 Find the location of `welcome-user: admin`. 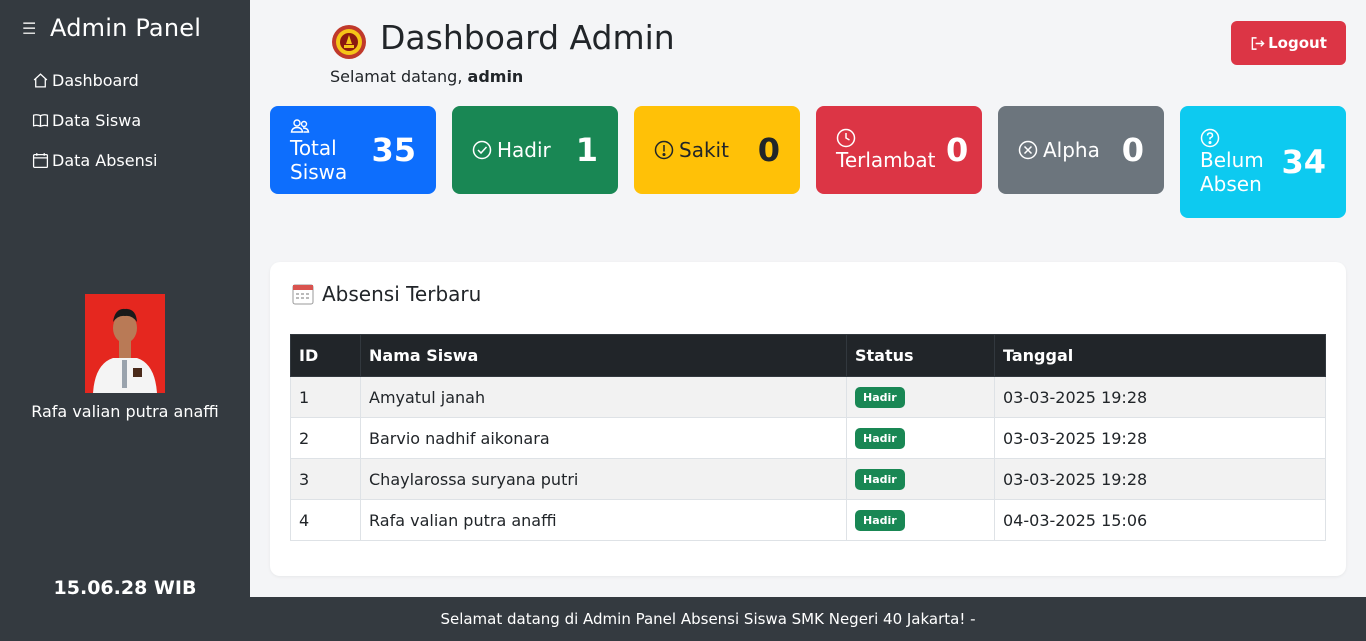

welcome-user: admin is located at coordinates (495, 76).